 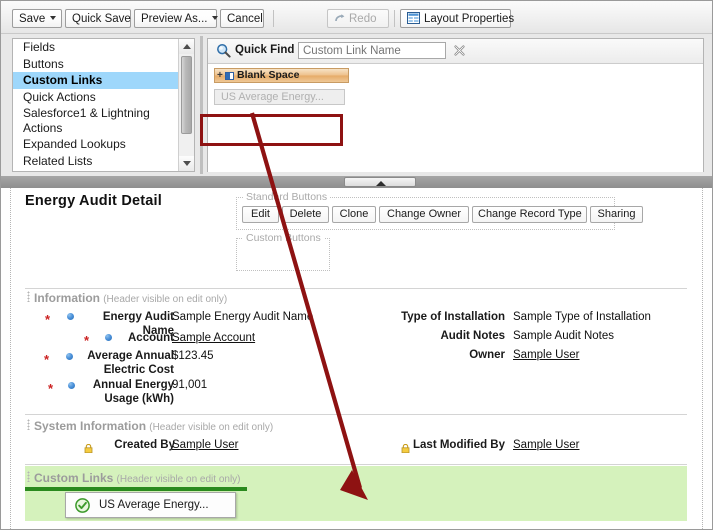 What do you see at coordinates (74, 478) in the screenshot?
I see `section-title-custom-links: Custom Links` at bounding box center [74, 478].